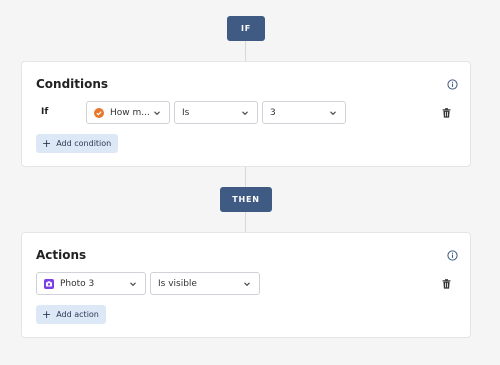 The width and height of the screenshot is (500, 365). Describe the element at coordinates (45, 112) in the screenshot. I see `condition-if-label: If` at that location.